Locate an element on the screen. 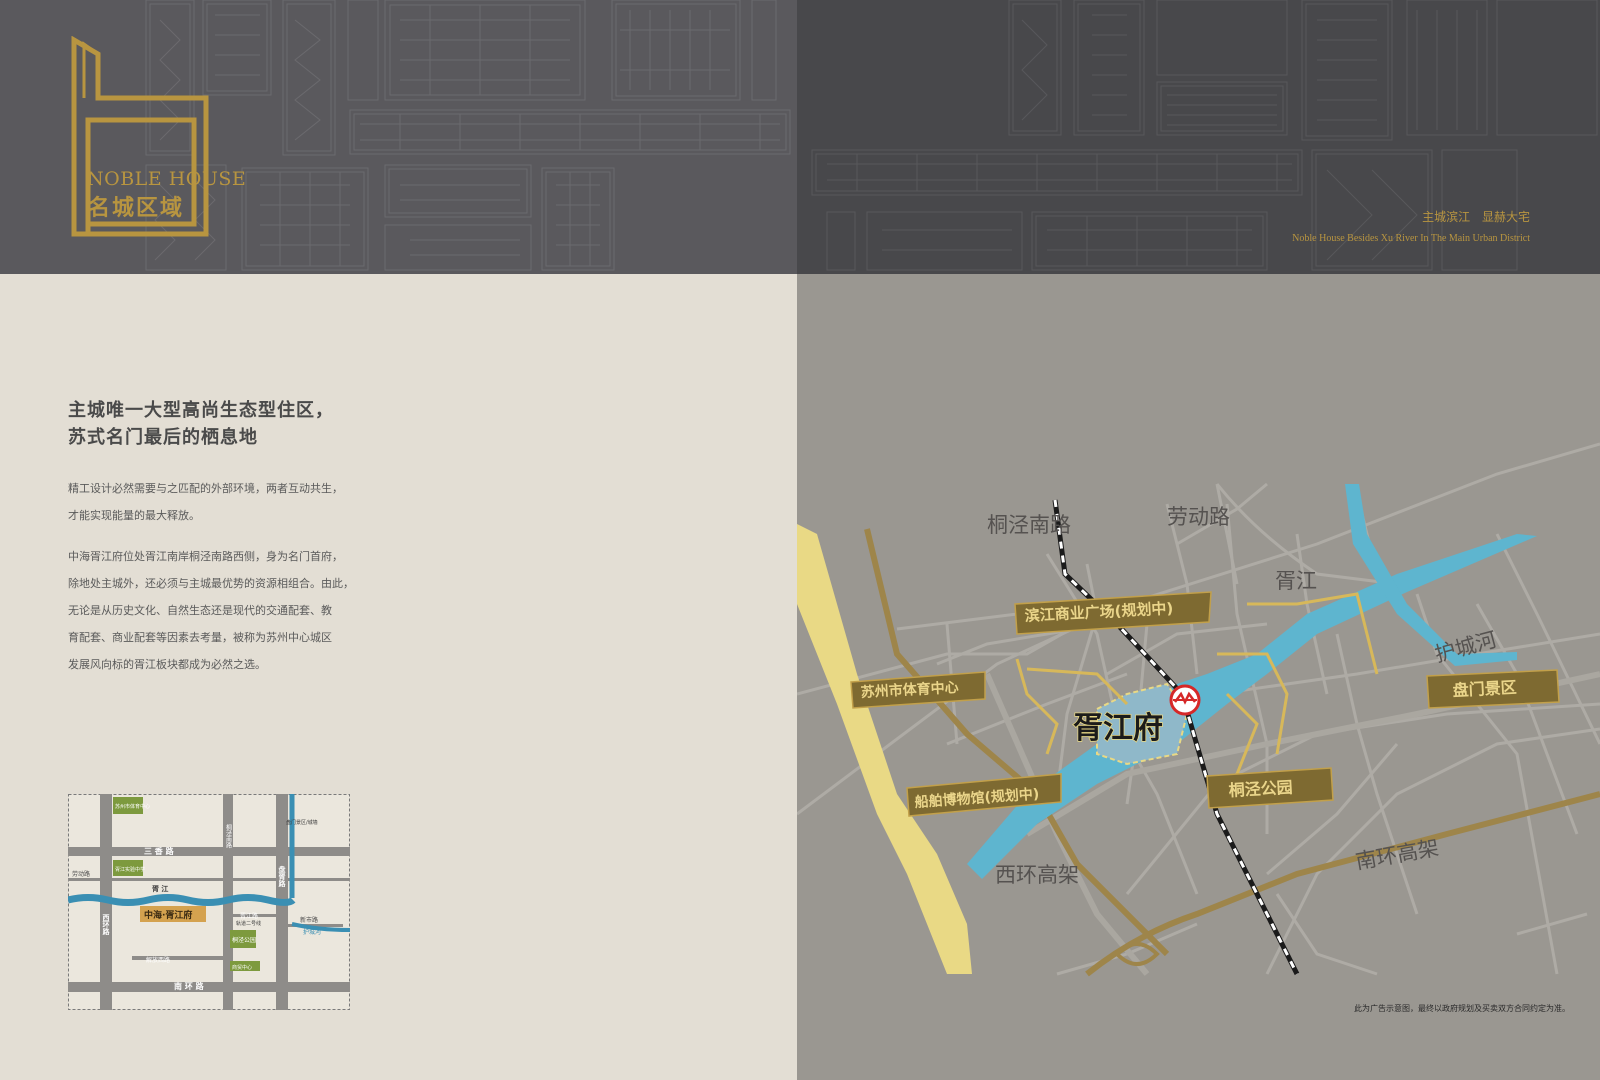 Image resolution: width=1600 pixels, height=1080 pixels. headline-line-2: 苏式名门最后的栖息地 is located at coordinates (163, 437).